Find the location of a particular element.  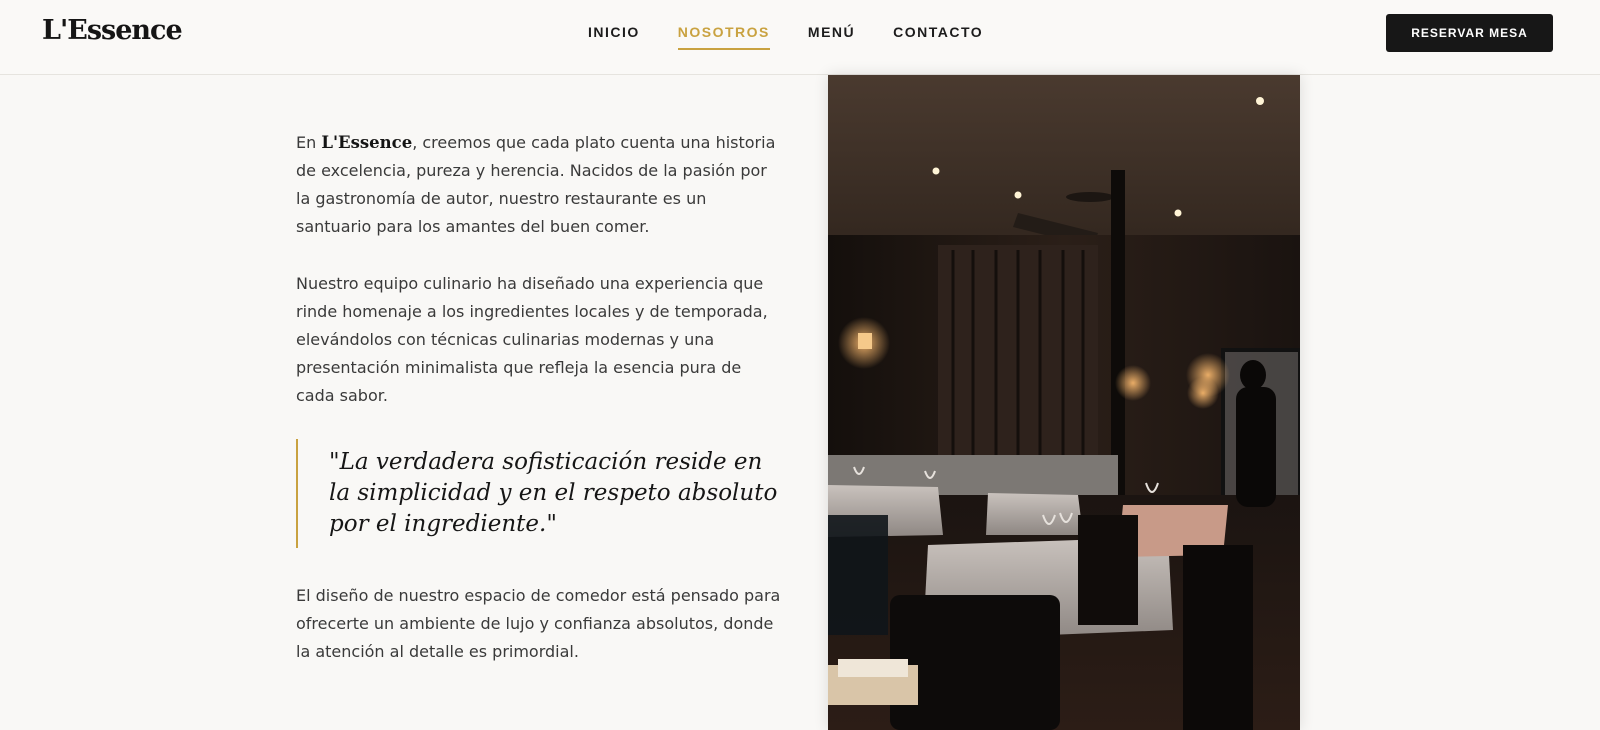

reserve-table-button: RESERVAR MESA is located at coordinates (1469, 33).